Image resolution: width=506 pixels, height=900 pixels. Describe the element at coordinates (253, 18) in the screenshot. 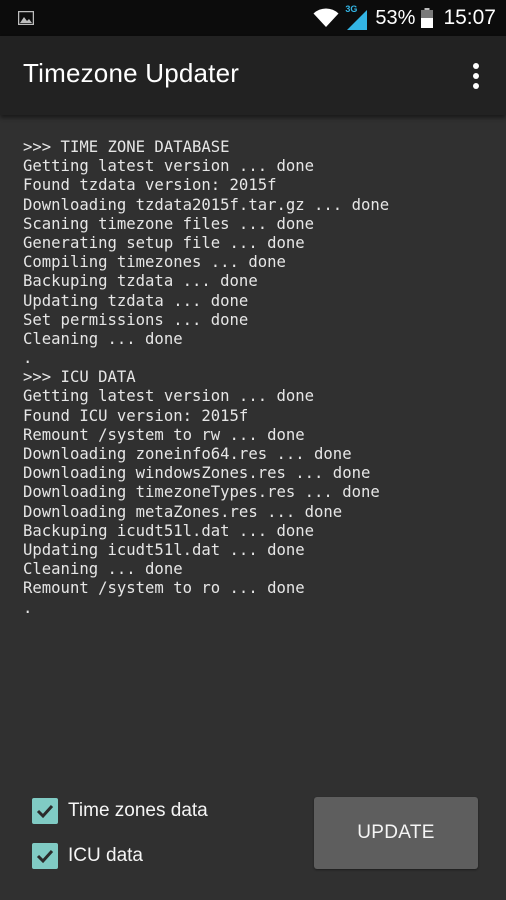

I see `status-bar: 3G 53% 15:07` at that location.